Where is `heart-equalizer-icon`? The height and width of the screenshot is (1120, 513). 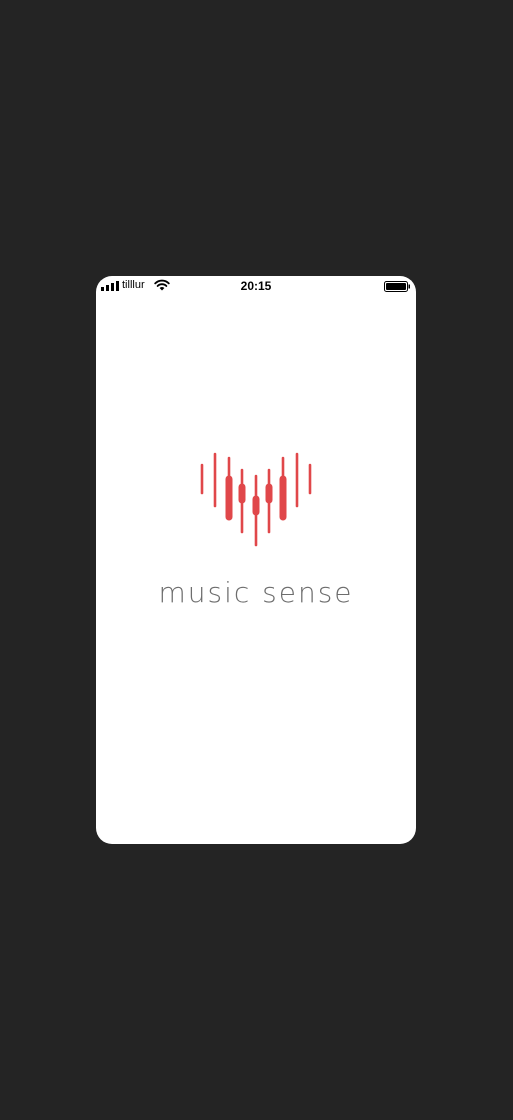 heart-equalizer-icon is located at coordinates (256, 499).